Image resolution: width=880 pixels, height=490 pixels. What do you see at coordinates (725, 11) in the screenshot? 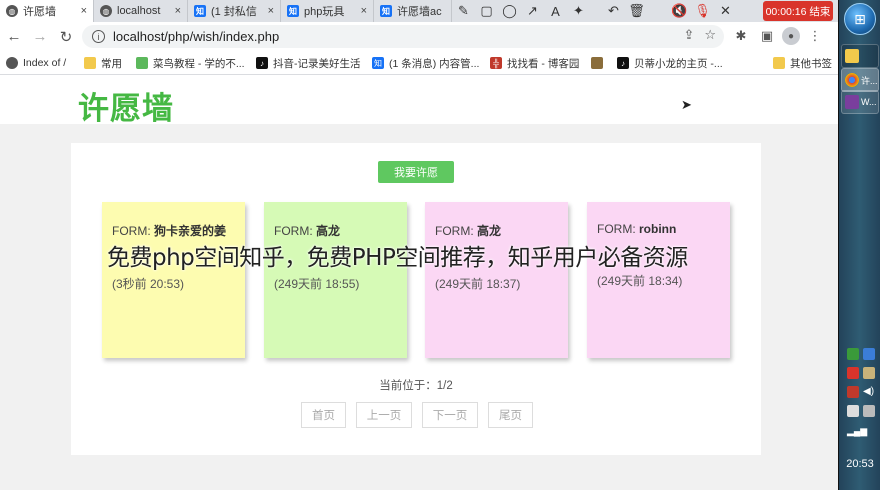
I see `close-icon: ✕` at bounding box center [725, 11].